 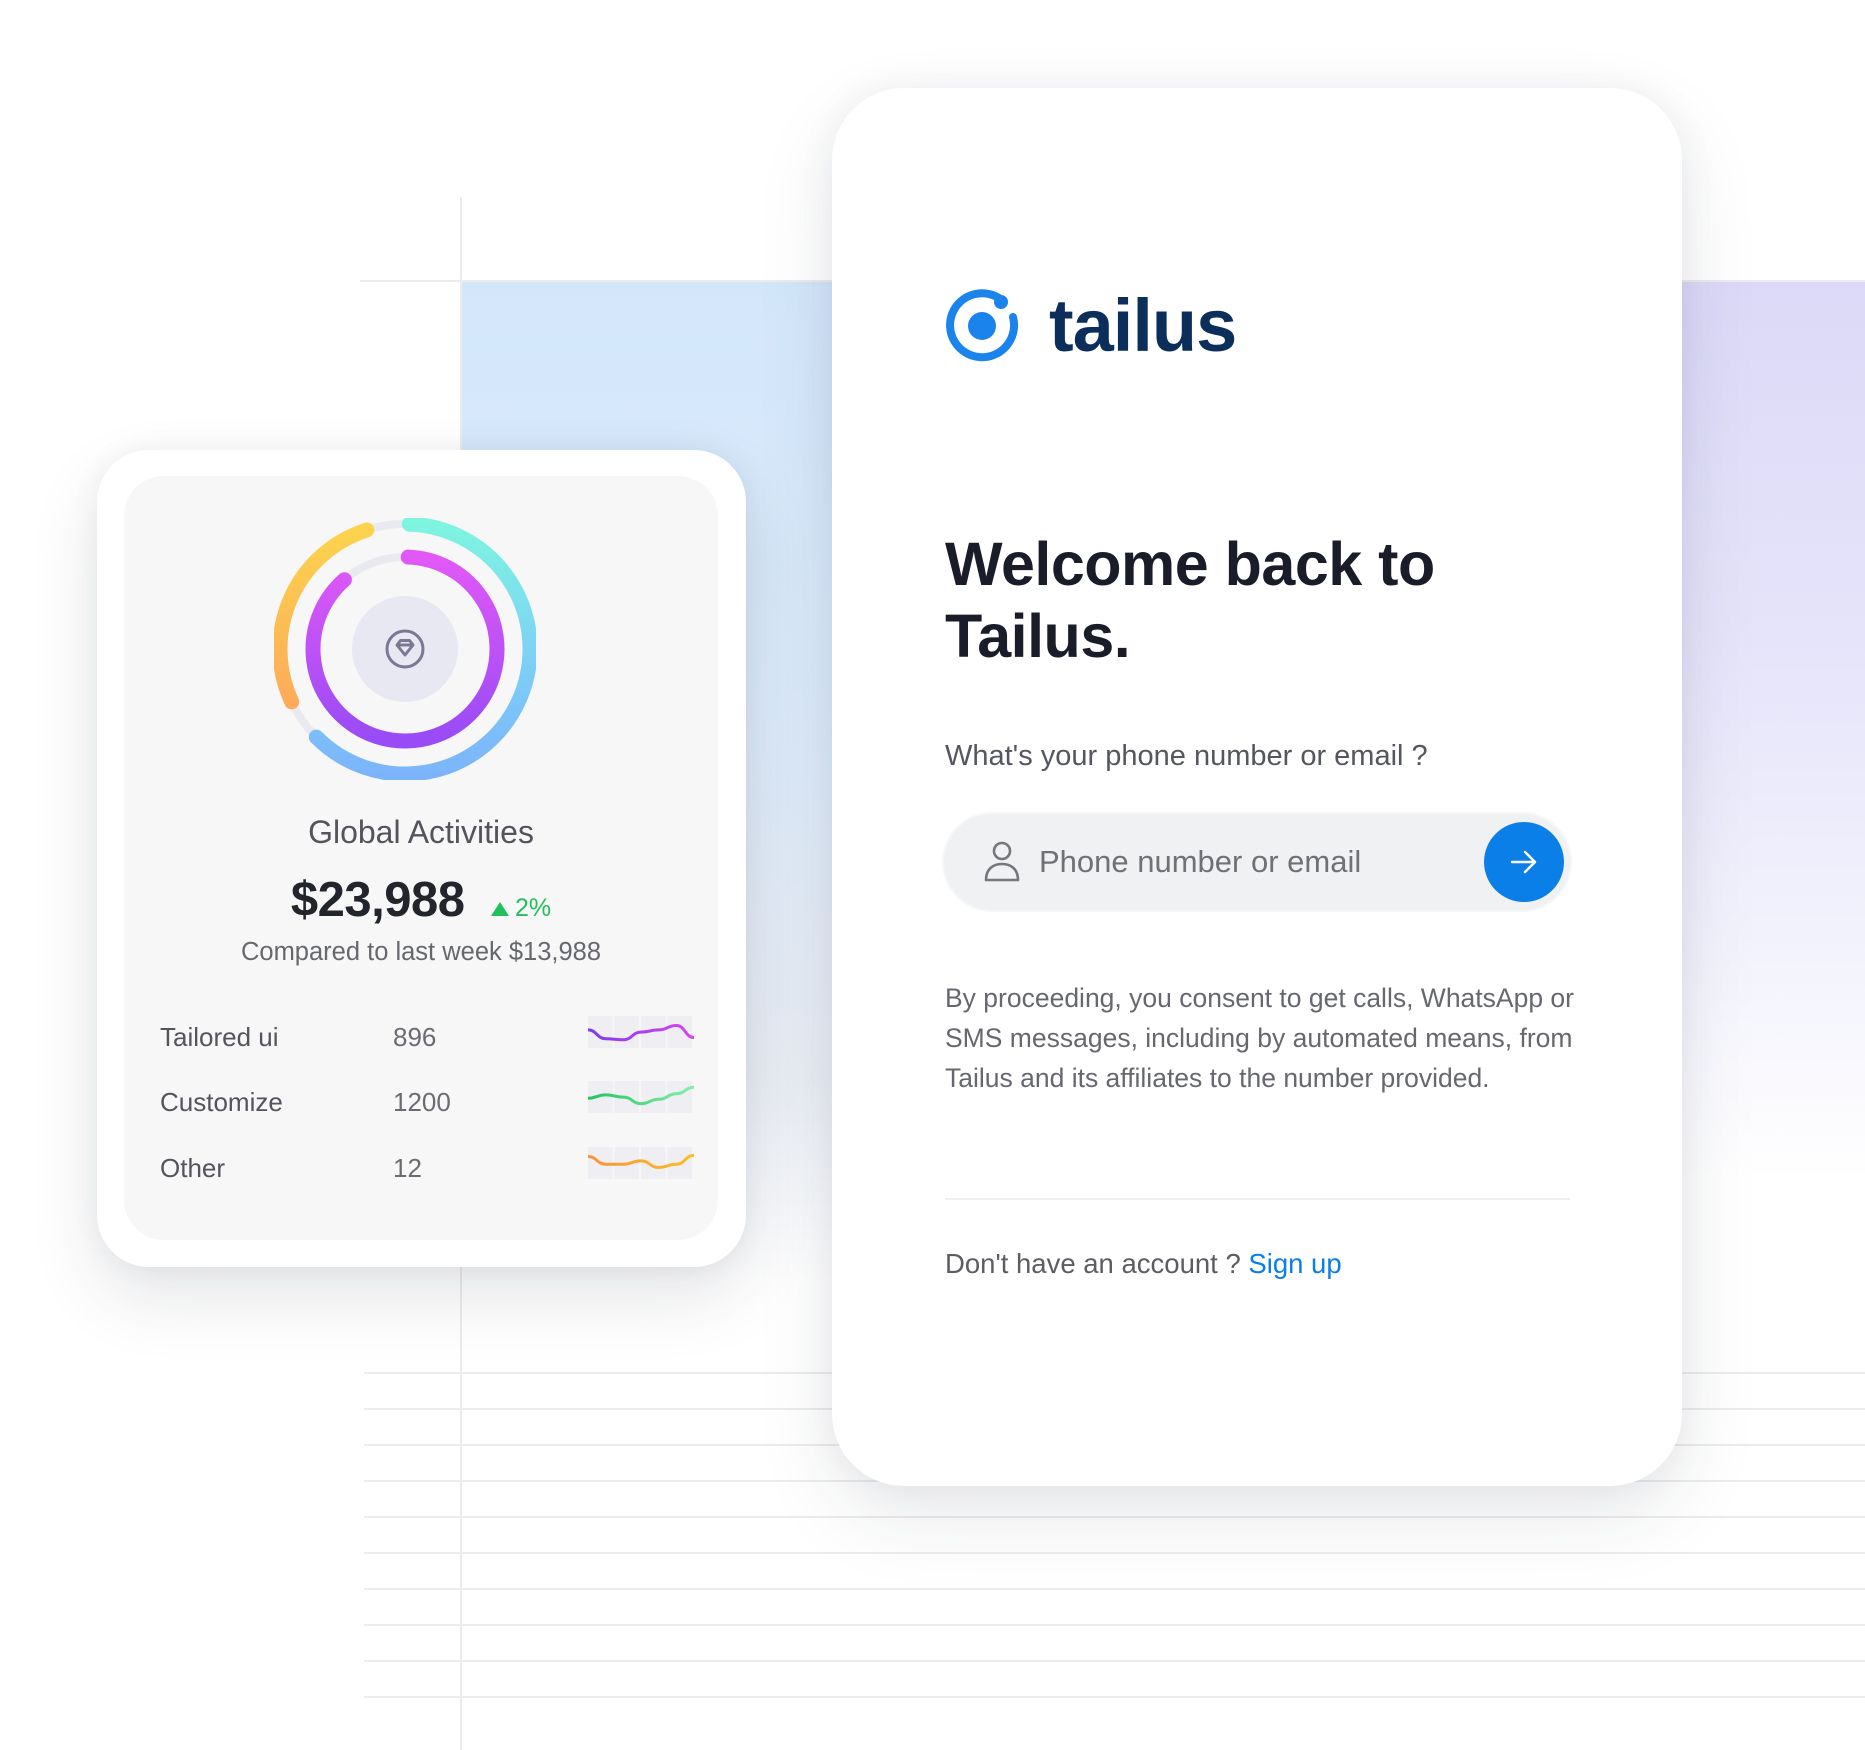 I want to click on row-value: 1200, so click(x=422, y=1102).